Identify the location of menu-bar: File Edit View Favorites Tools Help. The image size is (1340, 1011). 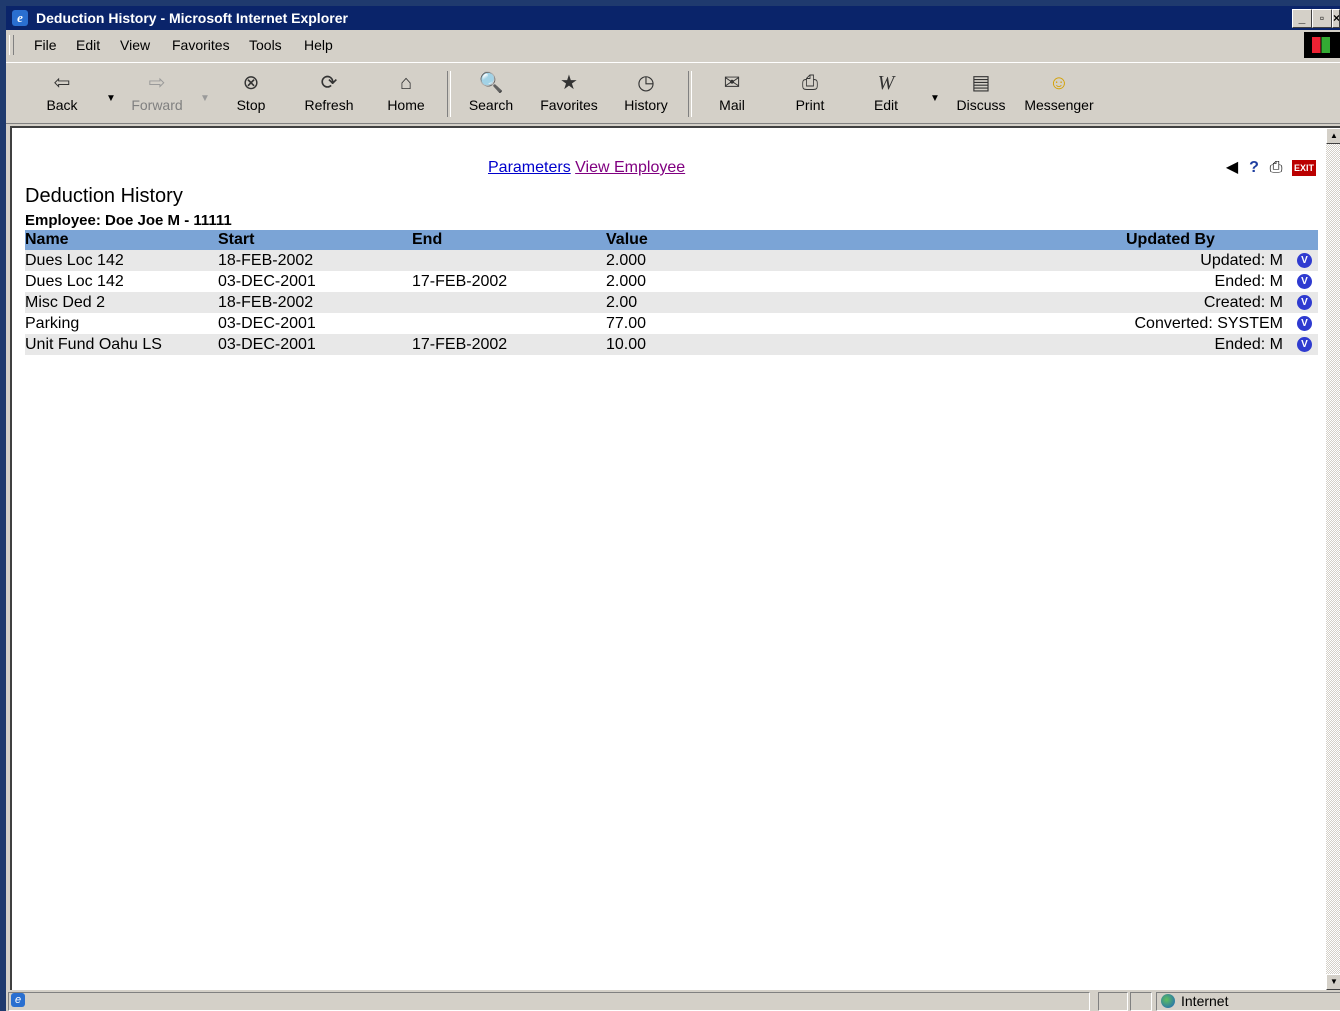
(673, 45).